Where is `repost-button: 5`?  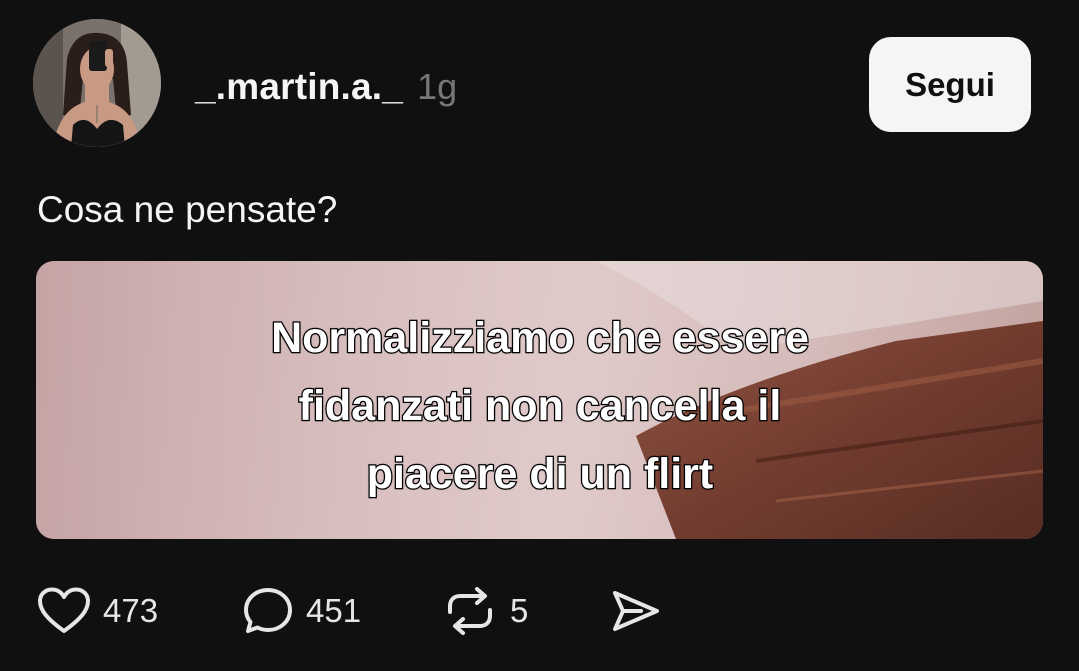
repost-button: 5 is located at coordinates (525, 611).